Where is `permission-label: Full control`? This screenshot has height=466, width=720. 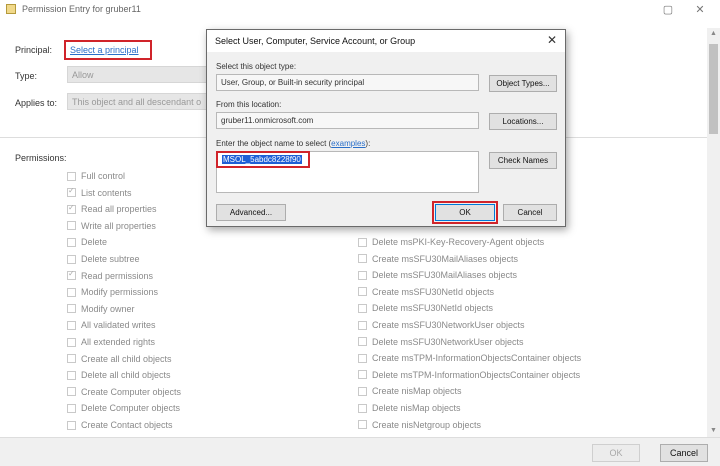 permission-label: Full control is located at coordinates (103, 176).